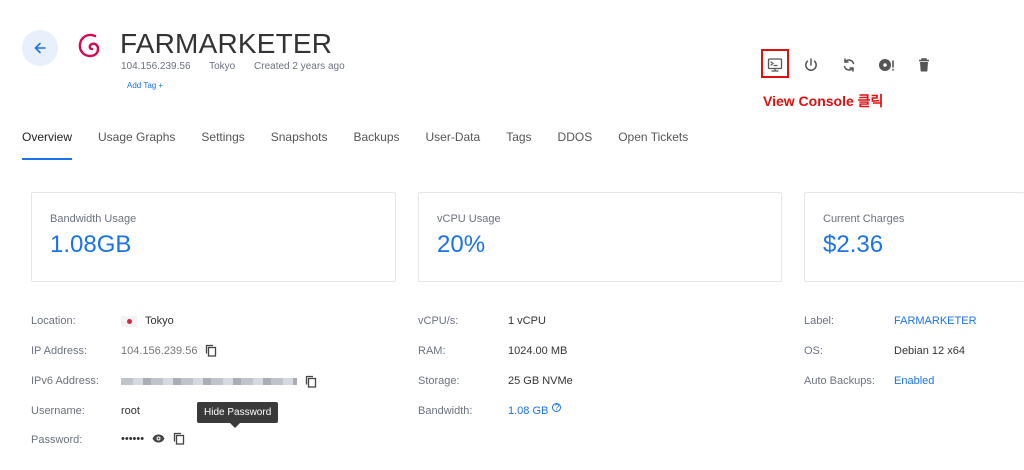 The image size is (1024, 470). I want to click on username-value: root, so click(130, 411).